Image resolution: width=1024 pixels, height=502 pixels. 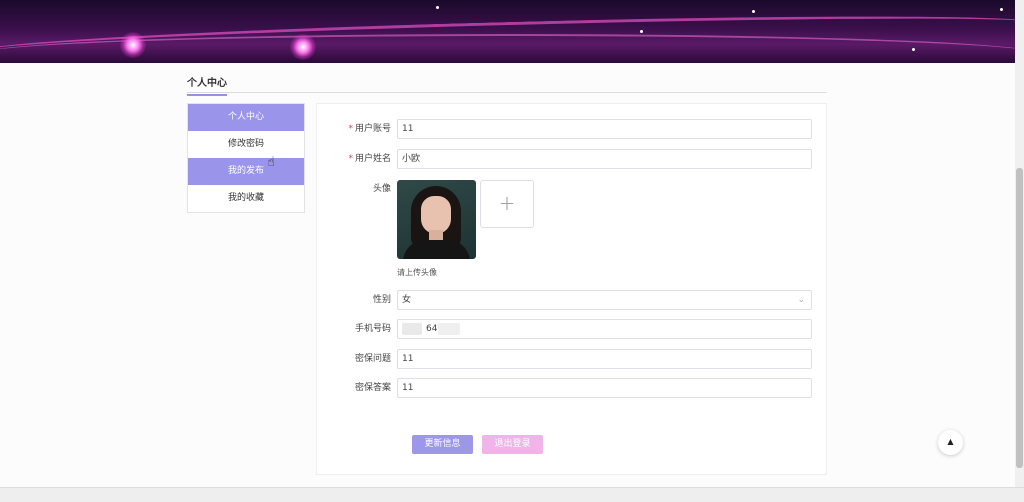 I want to click on name-field: 小欧, so click(x=604, y=159).